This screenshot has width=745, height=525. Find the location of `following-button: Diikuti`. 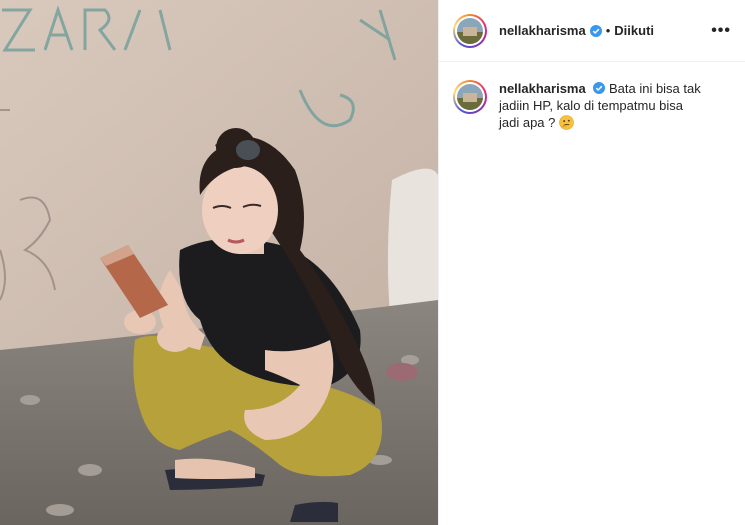

following-button: Diikuti is located at coordinates (634, 30).